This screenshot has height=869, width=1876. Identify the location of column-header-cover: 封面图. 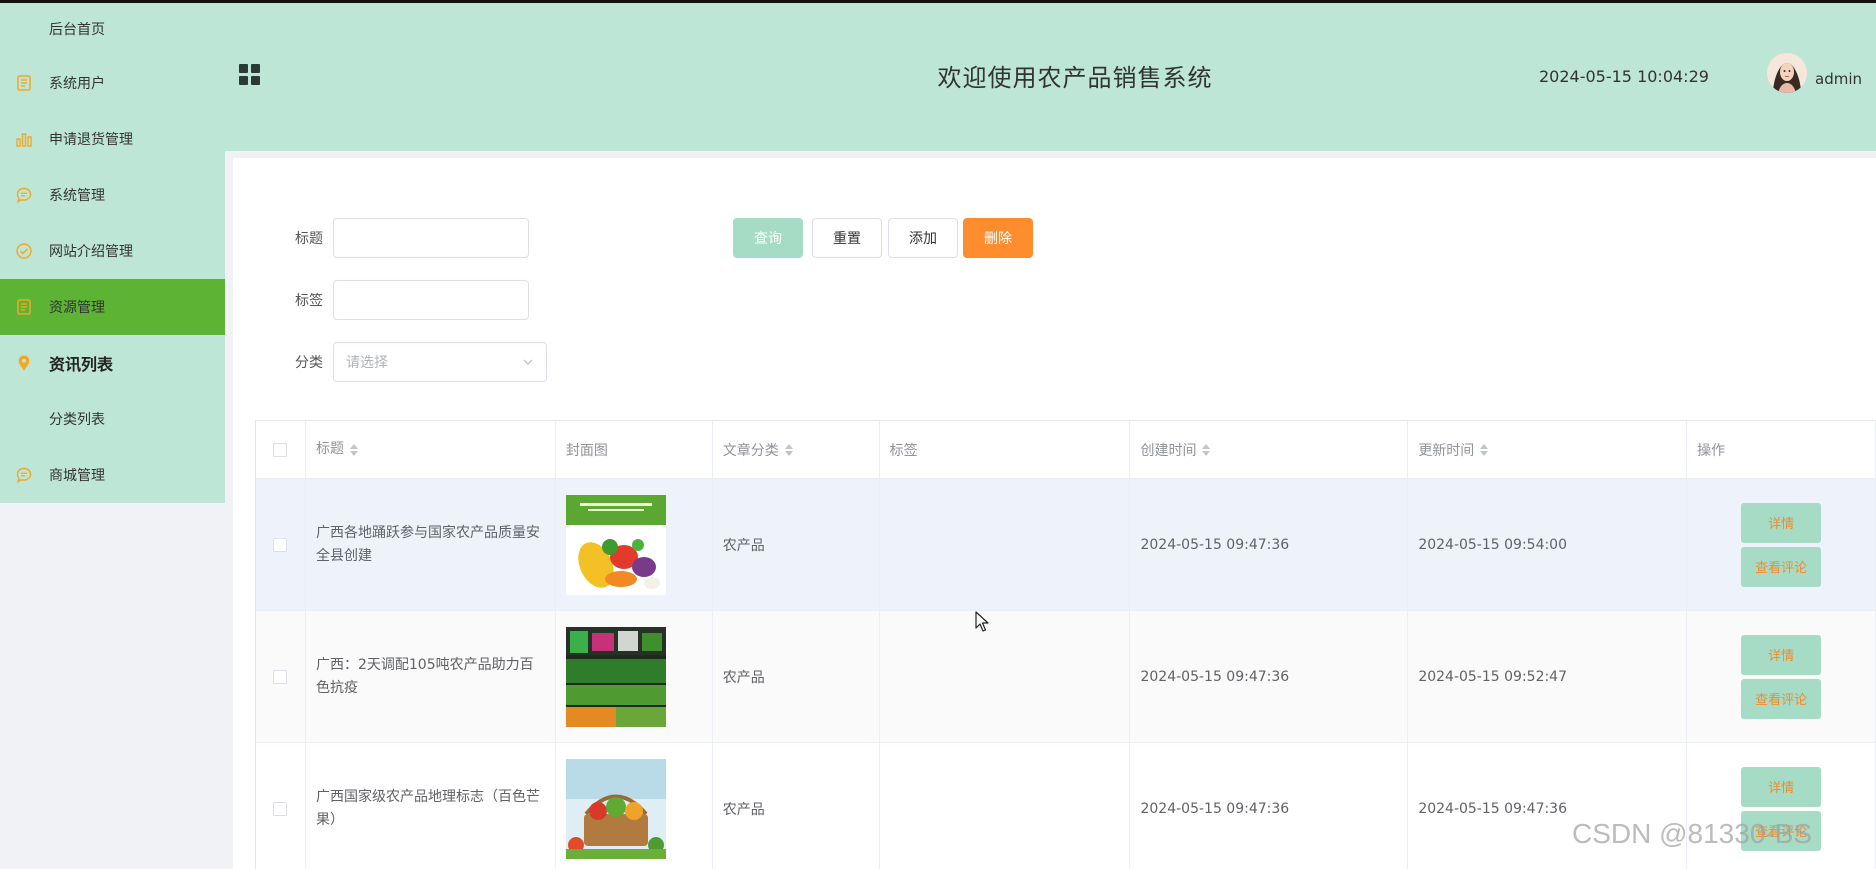
(634, 450).